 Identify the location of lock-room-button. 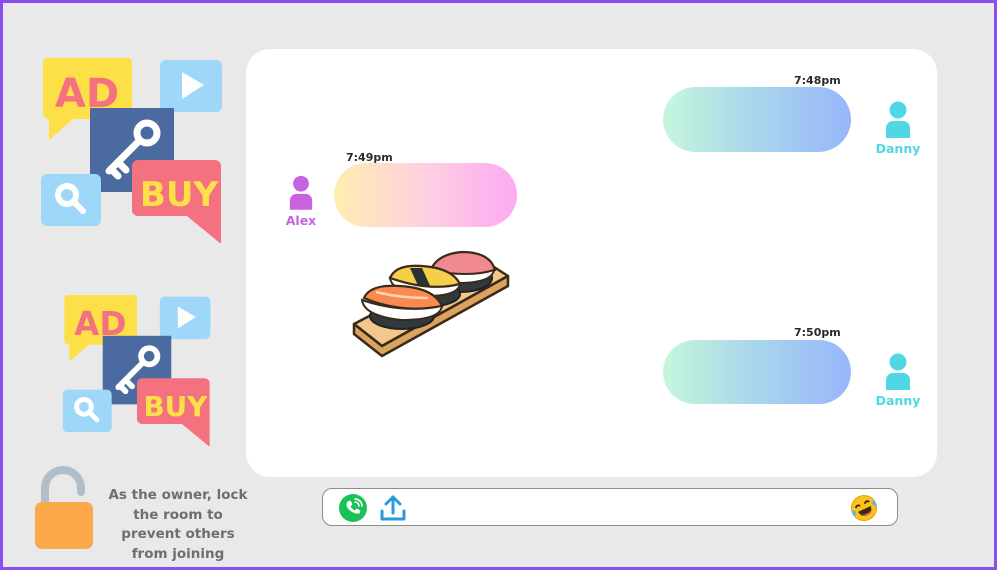
(65, 509).